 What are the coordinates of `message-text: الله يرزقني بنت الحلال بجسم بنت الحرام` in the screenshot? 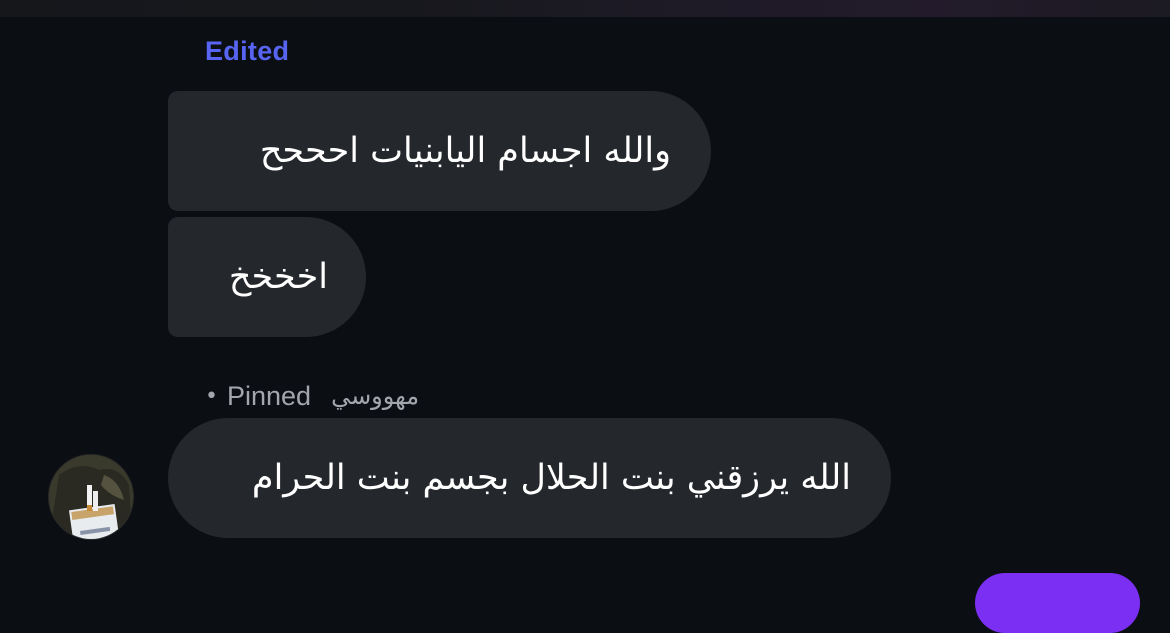 It's located at (551, 478).